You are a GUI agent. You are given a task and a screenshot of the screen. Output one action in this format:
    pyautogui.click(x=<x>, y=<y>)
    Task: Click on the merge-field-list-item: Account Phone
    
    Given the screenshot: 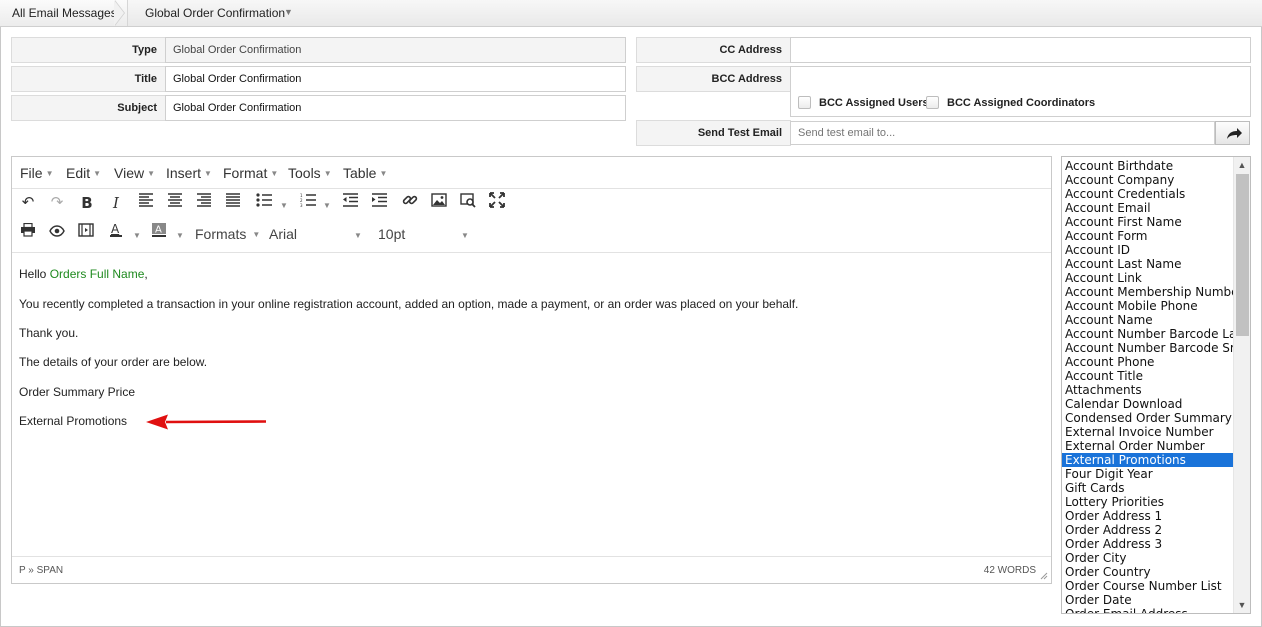 What is the action you would take?
    pyautogui.click(x=1148, y=362)
    